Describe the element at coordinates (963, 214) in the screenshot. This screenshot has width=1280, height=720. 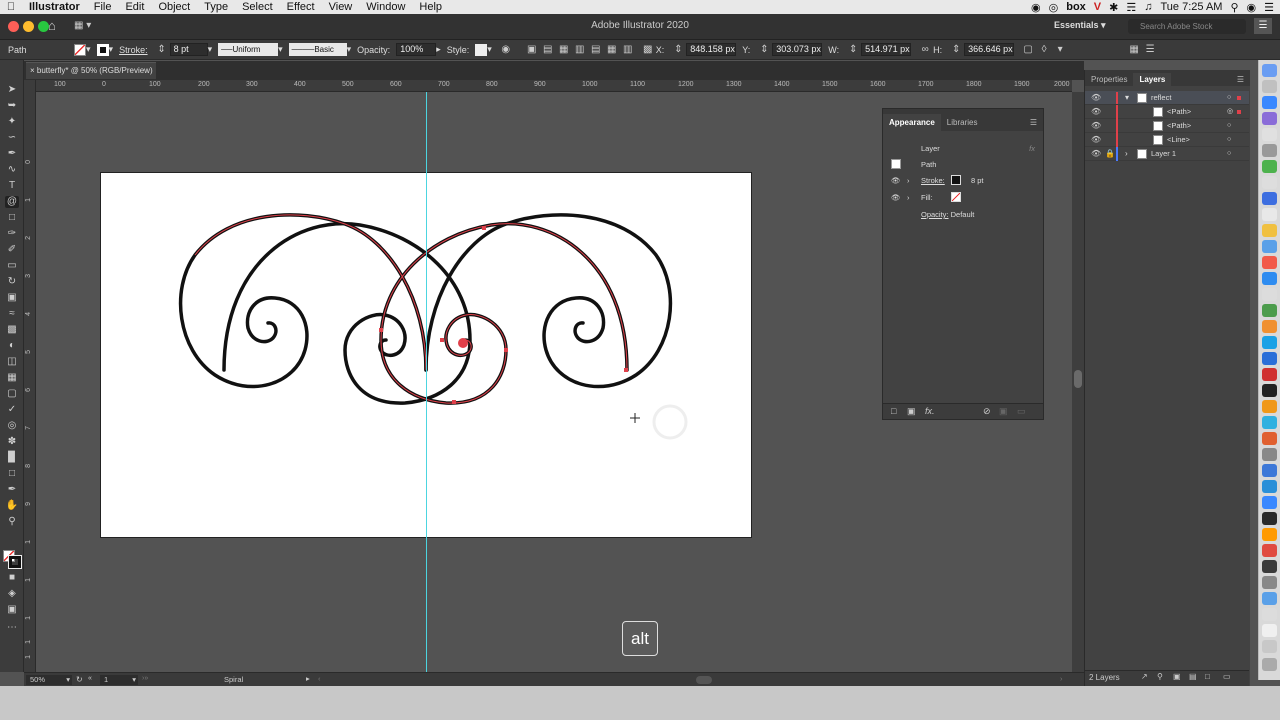
I see `appearance-opacity-row: Opacity: Default` at that location.